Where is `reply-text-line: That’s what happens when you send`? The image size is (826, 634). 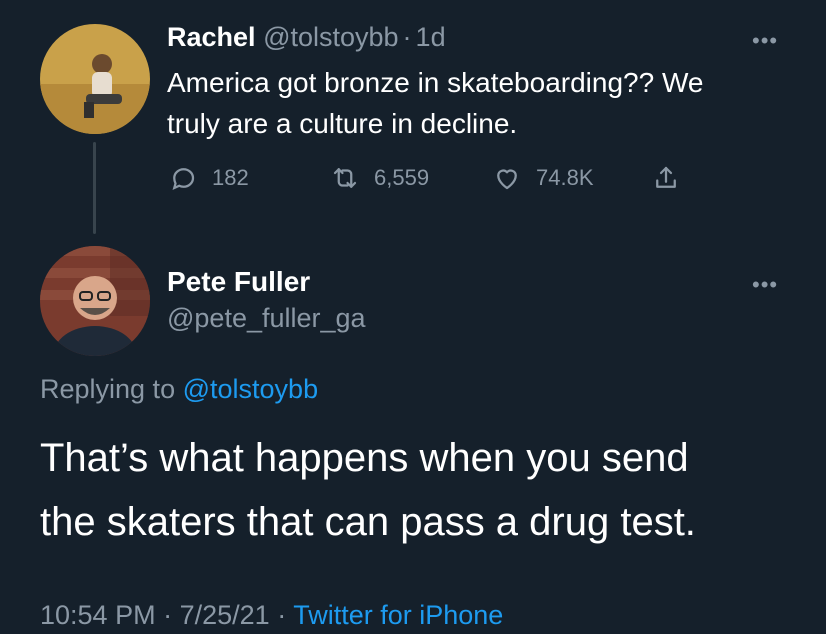 reply-text-line: That’s what happens when you send is located at coordinates (364, 458).